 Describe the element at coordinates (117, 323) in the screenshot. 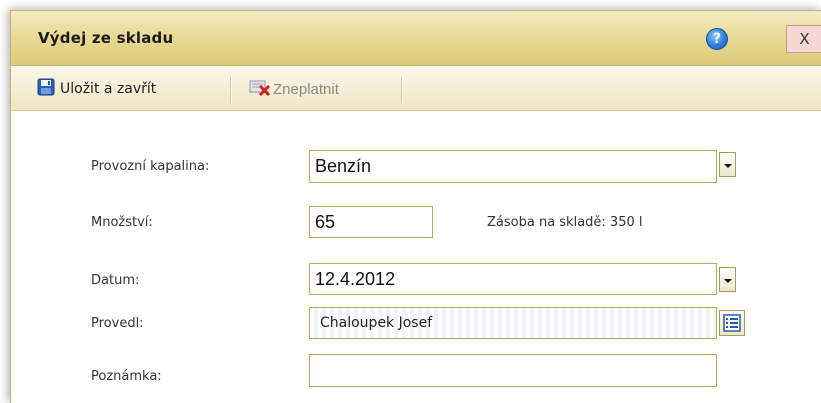

I see `performed-by-label: Provedl:` at that location.